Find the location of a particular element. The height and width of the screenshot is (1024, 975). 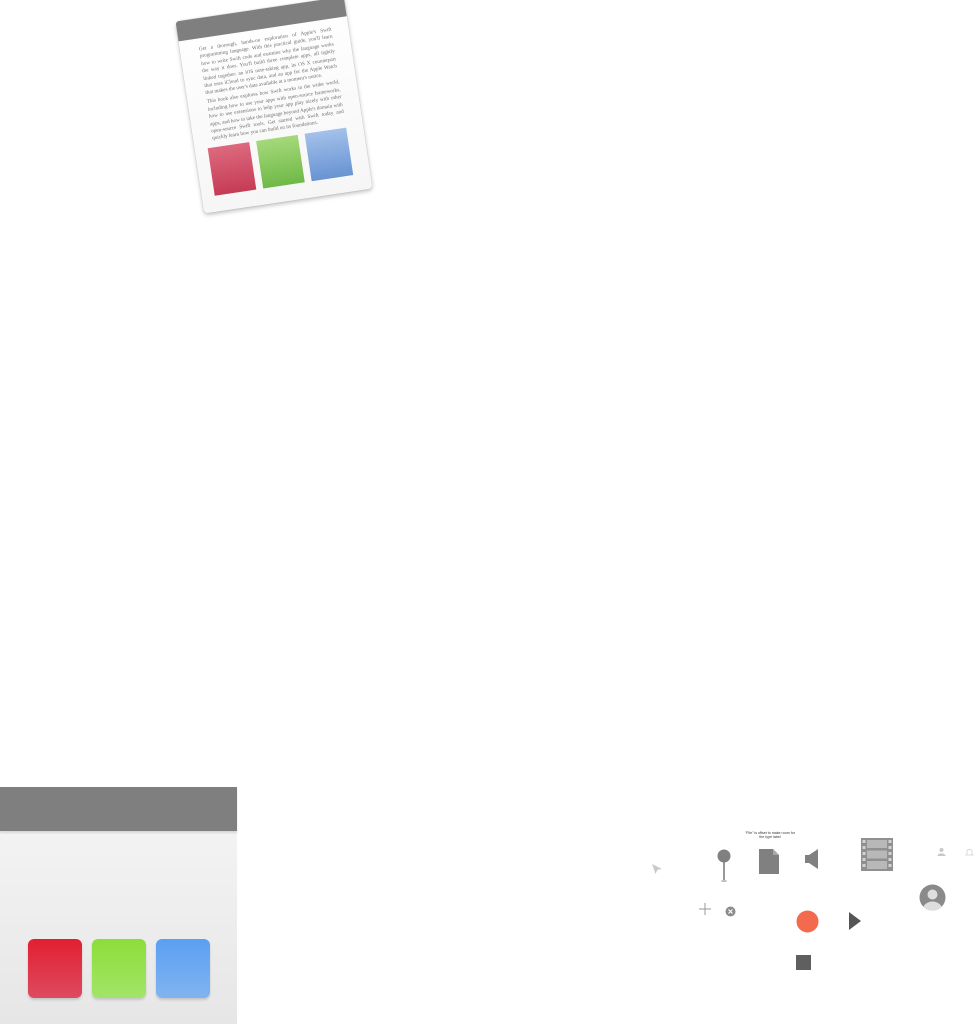

document-swatch-blue is located at coordinates (329, 154).